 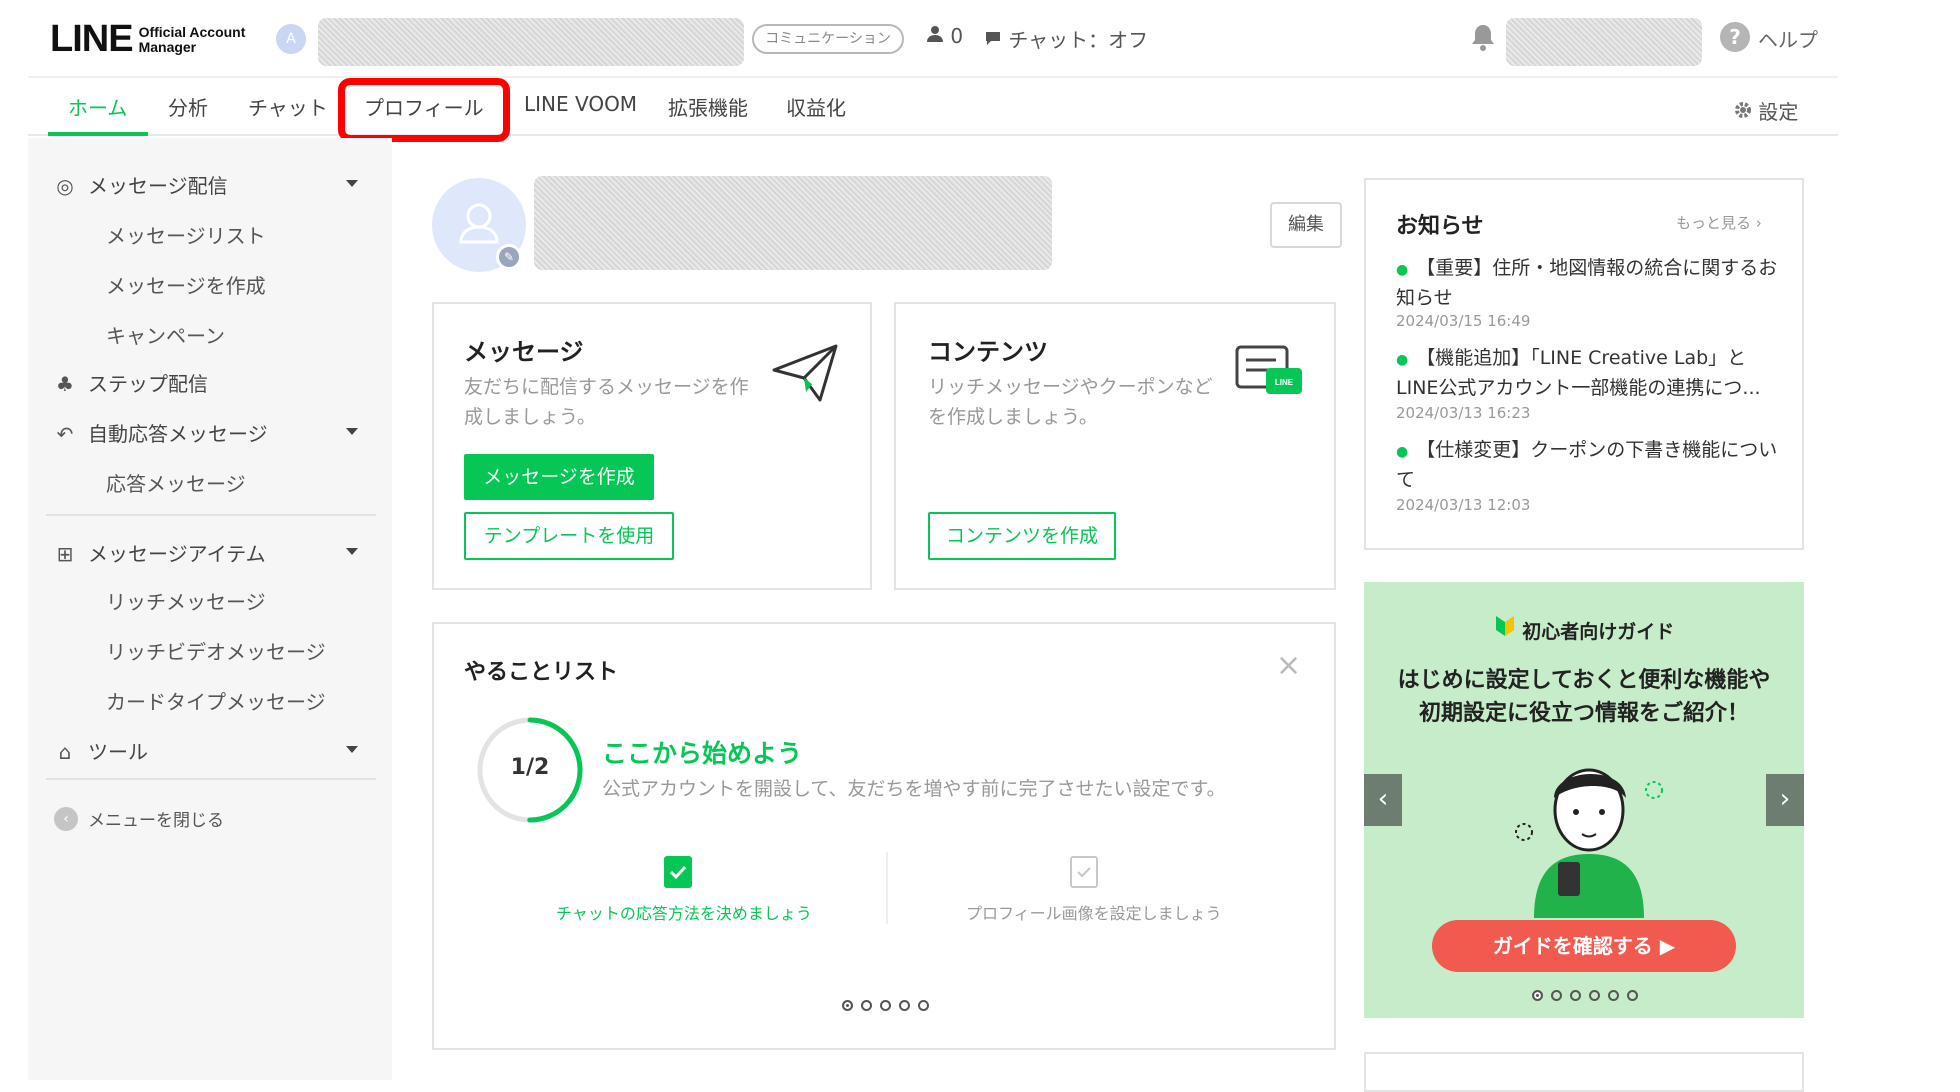 What do you see at coordinates (944, 36) in the screenshot?
I see `friends-count: 0` at bounding box center [944, 36].